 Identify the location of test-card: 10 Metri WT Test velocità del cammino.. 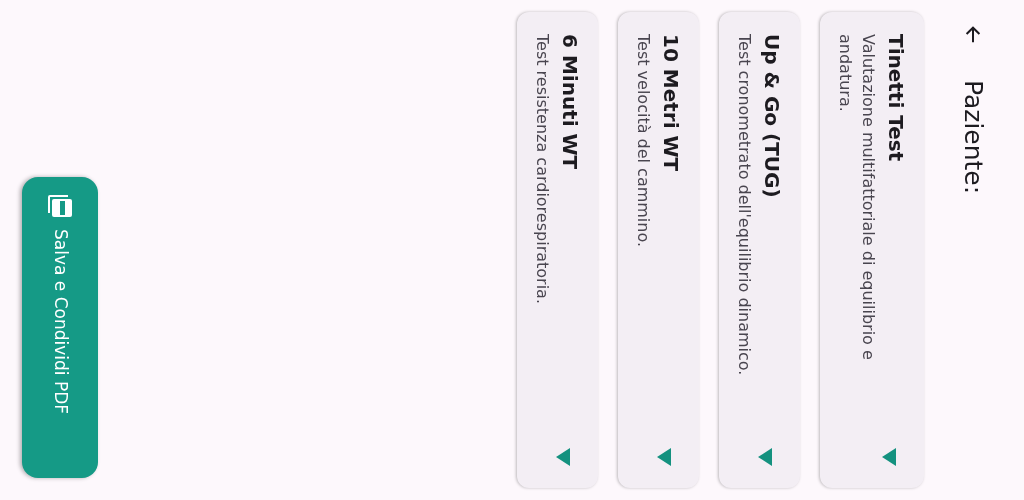
(659, 250).